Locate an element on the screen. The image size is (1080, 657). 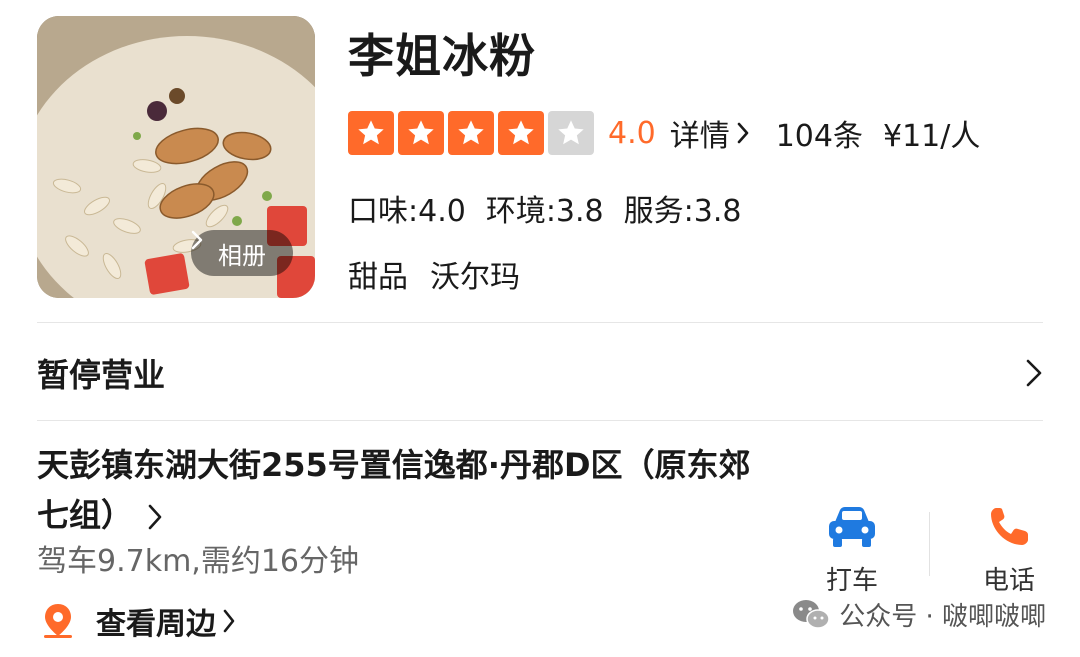
wechat-icon is located at coordinates (811, 614).